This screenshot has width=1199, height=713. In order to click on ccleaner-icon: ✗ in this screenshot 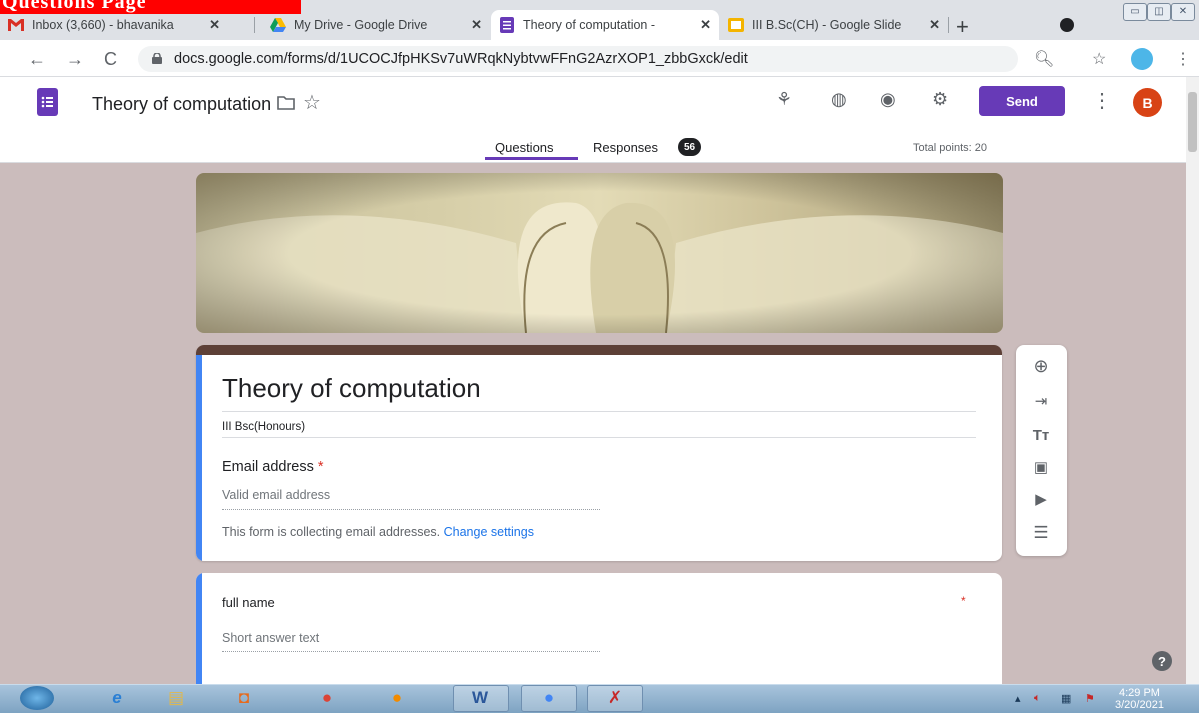, I will do `click(615, 697)`.